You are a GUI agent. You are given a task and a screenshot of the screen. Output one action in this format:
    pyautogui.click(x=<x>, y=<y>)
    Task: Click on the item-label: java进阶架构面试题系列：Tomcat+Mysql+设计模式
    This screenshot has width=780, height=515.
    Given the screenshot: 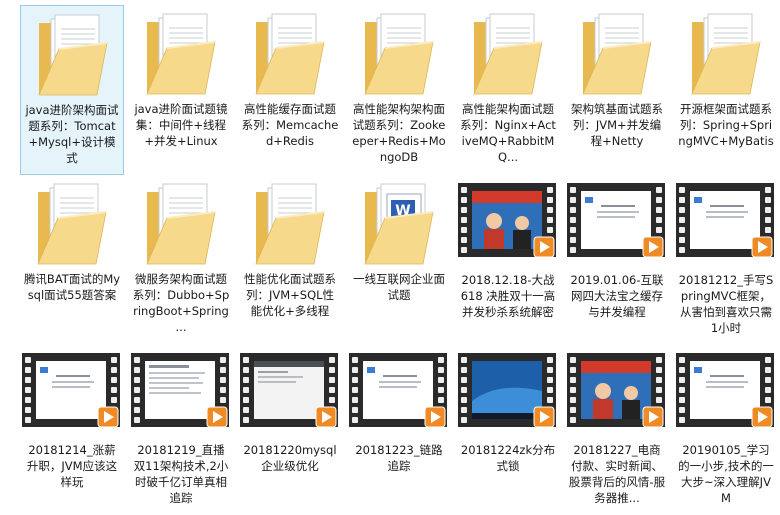 What is the action you would take?
    pyautogui.click(x=72, y=134)
    